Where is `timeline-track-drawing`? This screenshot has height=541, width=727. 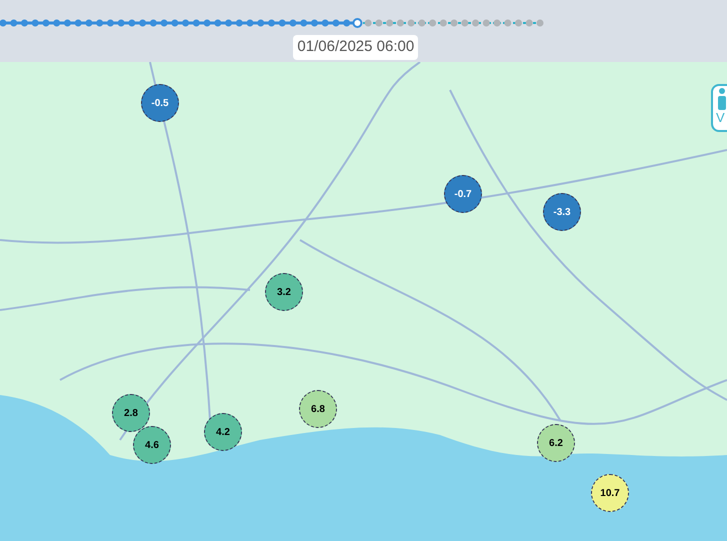
timeline-track-drawing is located at coordinates (272, 23).